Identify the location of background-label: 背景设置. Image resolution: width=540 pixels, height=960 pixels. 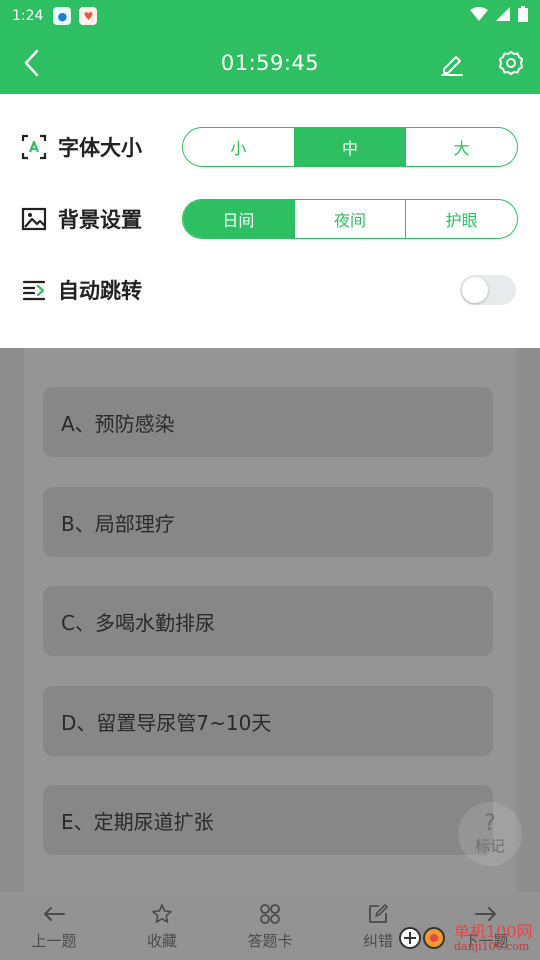
(100, 220).